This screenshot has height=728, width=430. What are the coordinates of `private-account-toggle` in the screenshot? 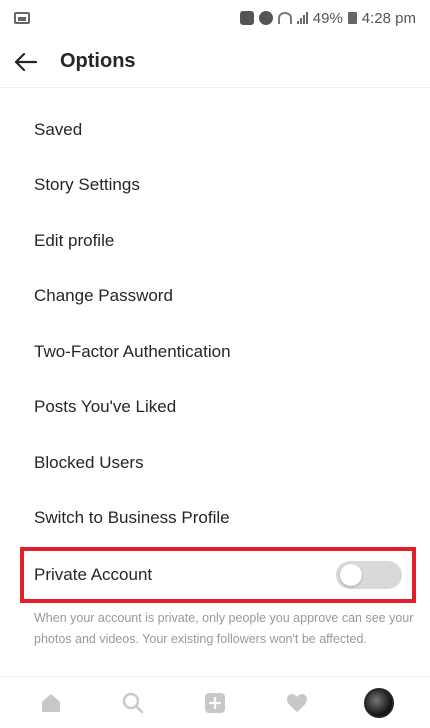 It's located at (369, 575).